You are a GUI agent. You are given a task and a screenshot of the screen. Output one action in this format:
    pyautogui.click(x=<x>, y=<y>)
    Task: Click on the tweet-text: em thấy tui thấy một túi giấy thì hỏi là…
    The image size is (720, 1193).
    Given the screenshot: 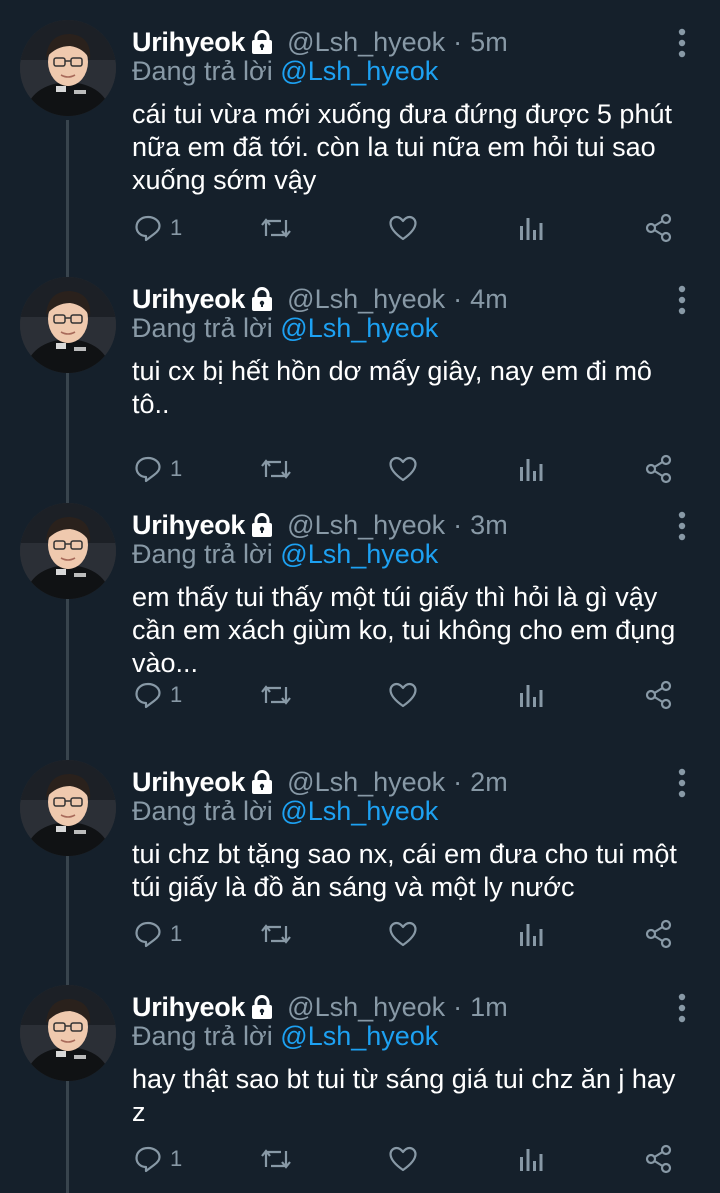 What is the action you would take?
    pyautogui.click(x=417, y=630)
    